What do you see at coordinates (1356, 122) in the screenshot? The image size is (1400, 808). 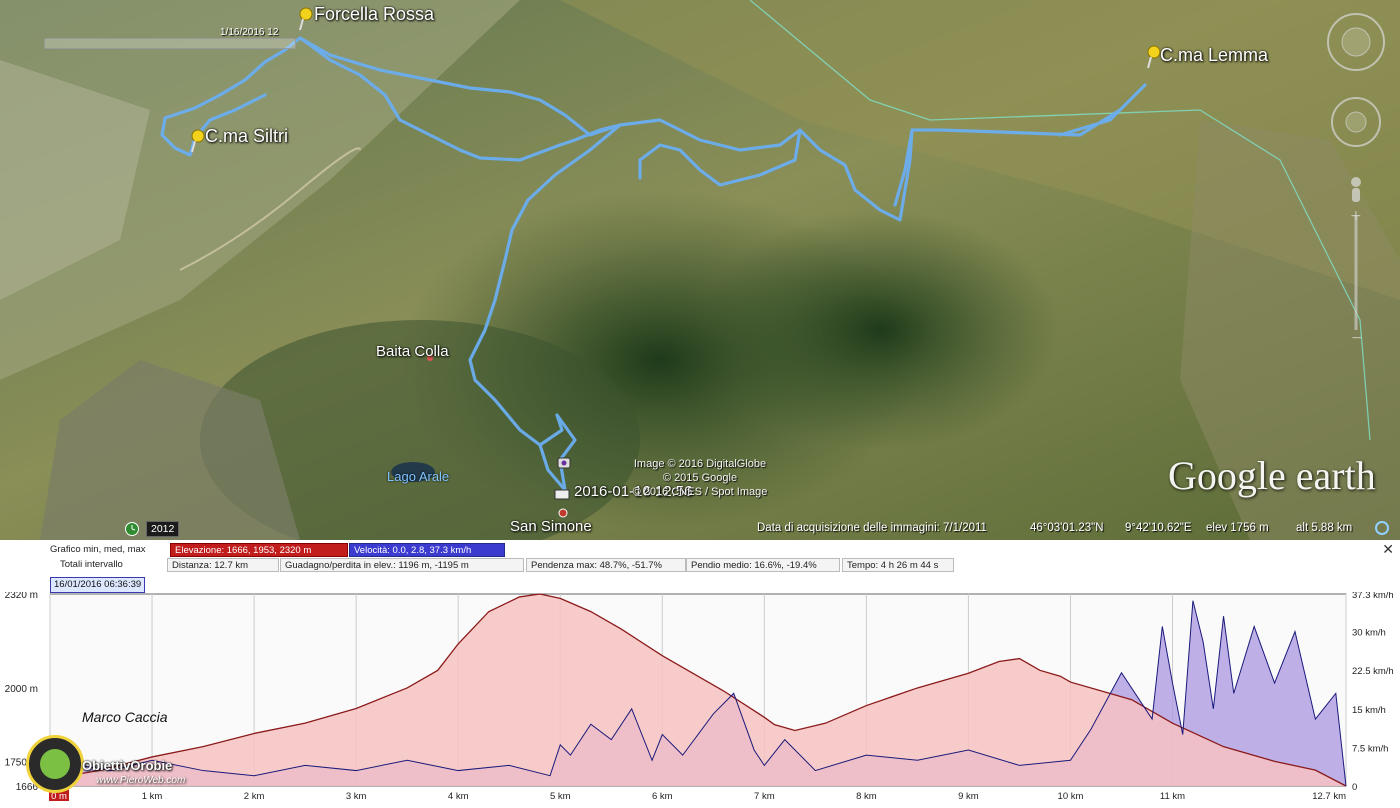 I see `move-joystick-icon` at bounding box center [1356, 122].